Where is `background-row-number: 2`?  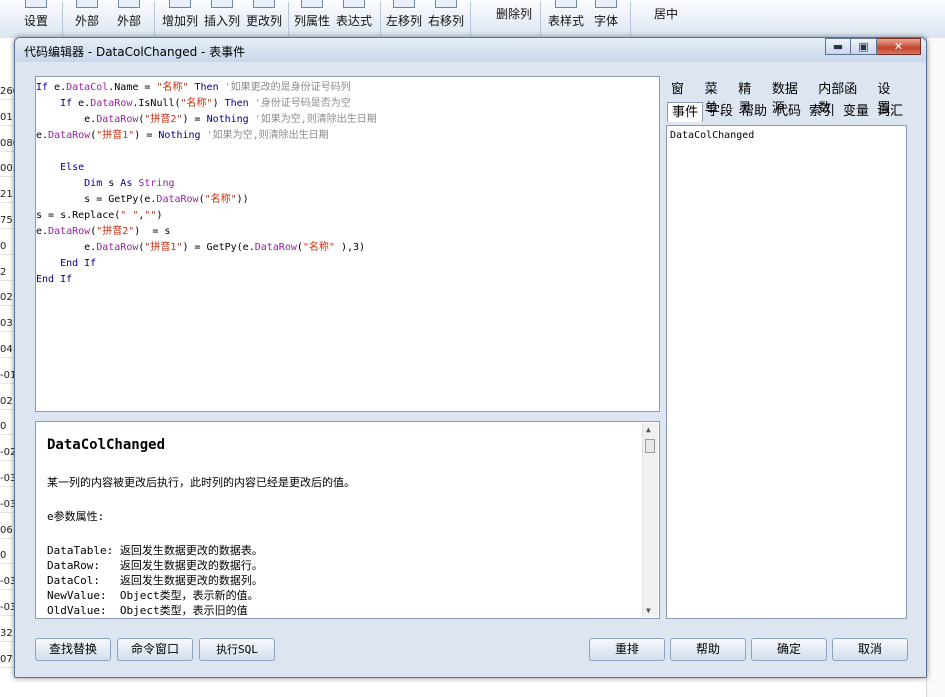 background-row-number: 2 is located at coordinates (3, 272).